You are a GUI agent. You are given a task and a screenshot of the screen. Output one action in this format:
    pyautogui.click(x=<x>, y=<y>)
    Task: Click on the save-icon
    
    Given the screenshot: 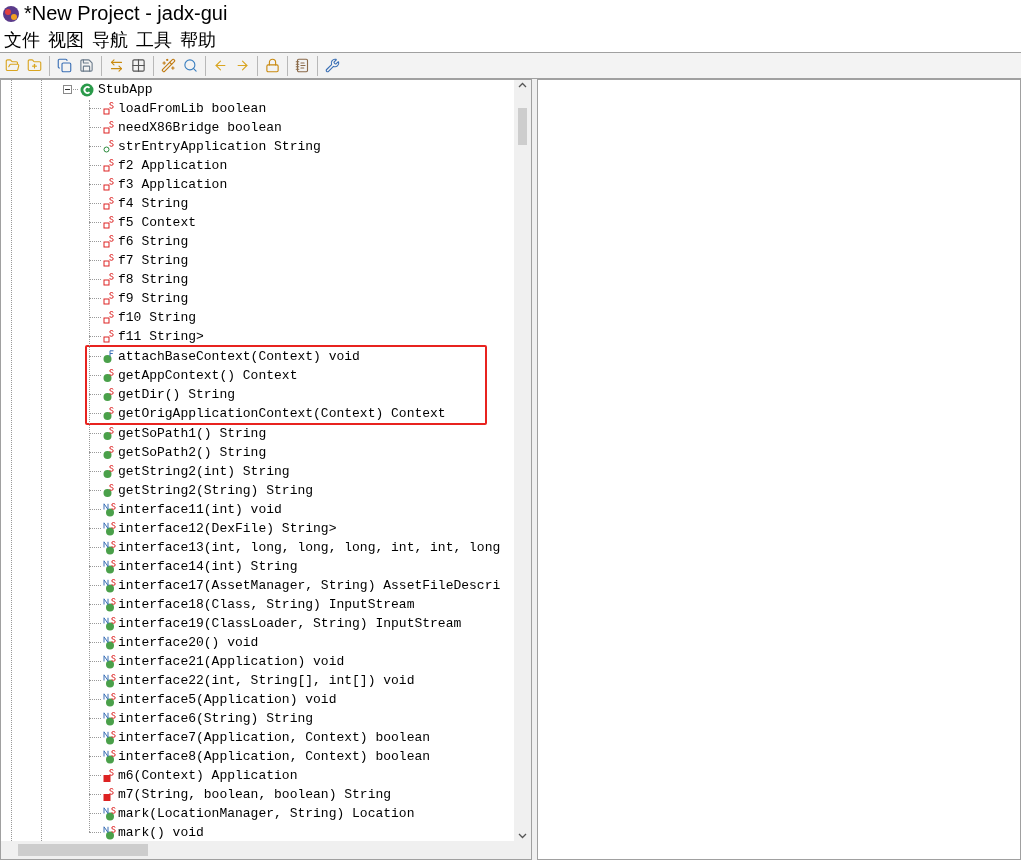 What is the action you would take?
    pyautogui.click(x=86, y=65)
    